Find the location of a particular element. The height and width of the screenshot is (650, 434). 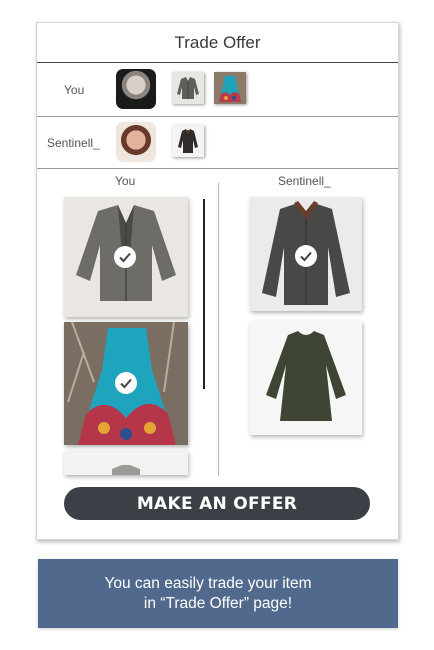

olive-blouse-image is located at coordinates (306, 378).